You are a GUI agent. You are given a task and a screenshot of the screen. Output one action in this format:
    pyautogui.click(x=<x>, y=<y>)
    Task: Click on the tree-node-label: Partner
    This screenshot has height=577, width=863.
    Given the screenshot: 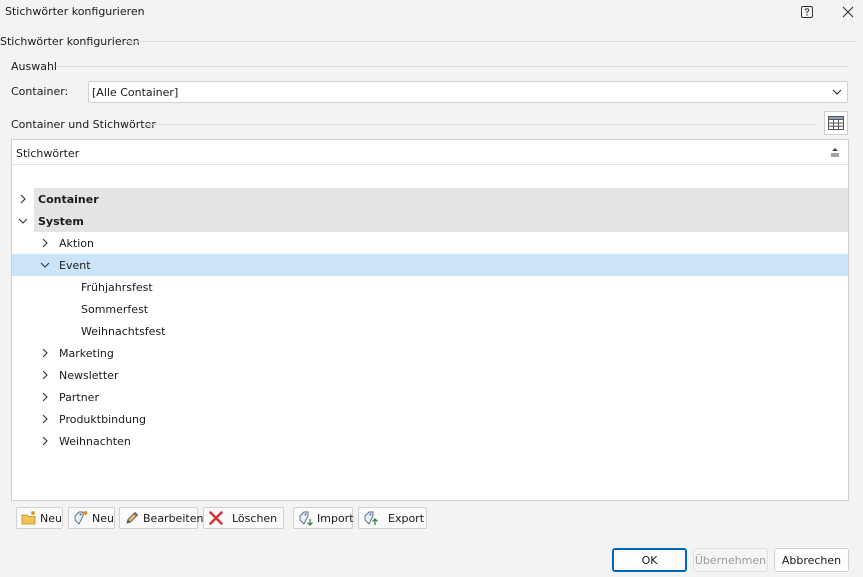 What is the action you would take?
    pyautogui.click(x=79, y=397)
    